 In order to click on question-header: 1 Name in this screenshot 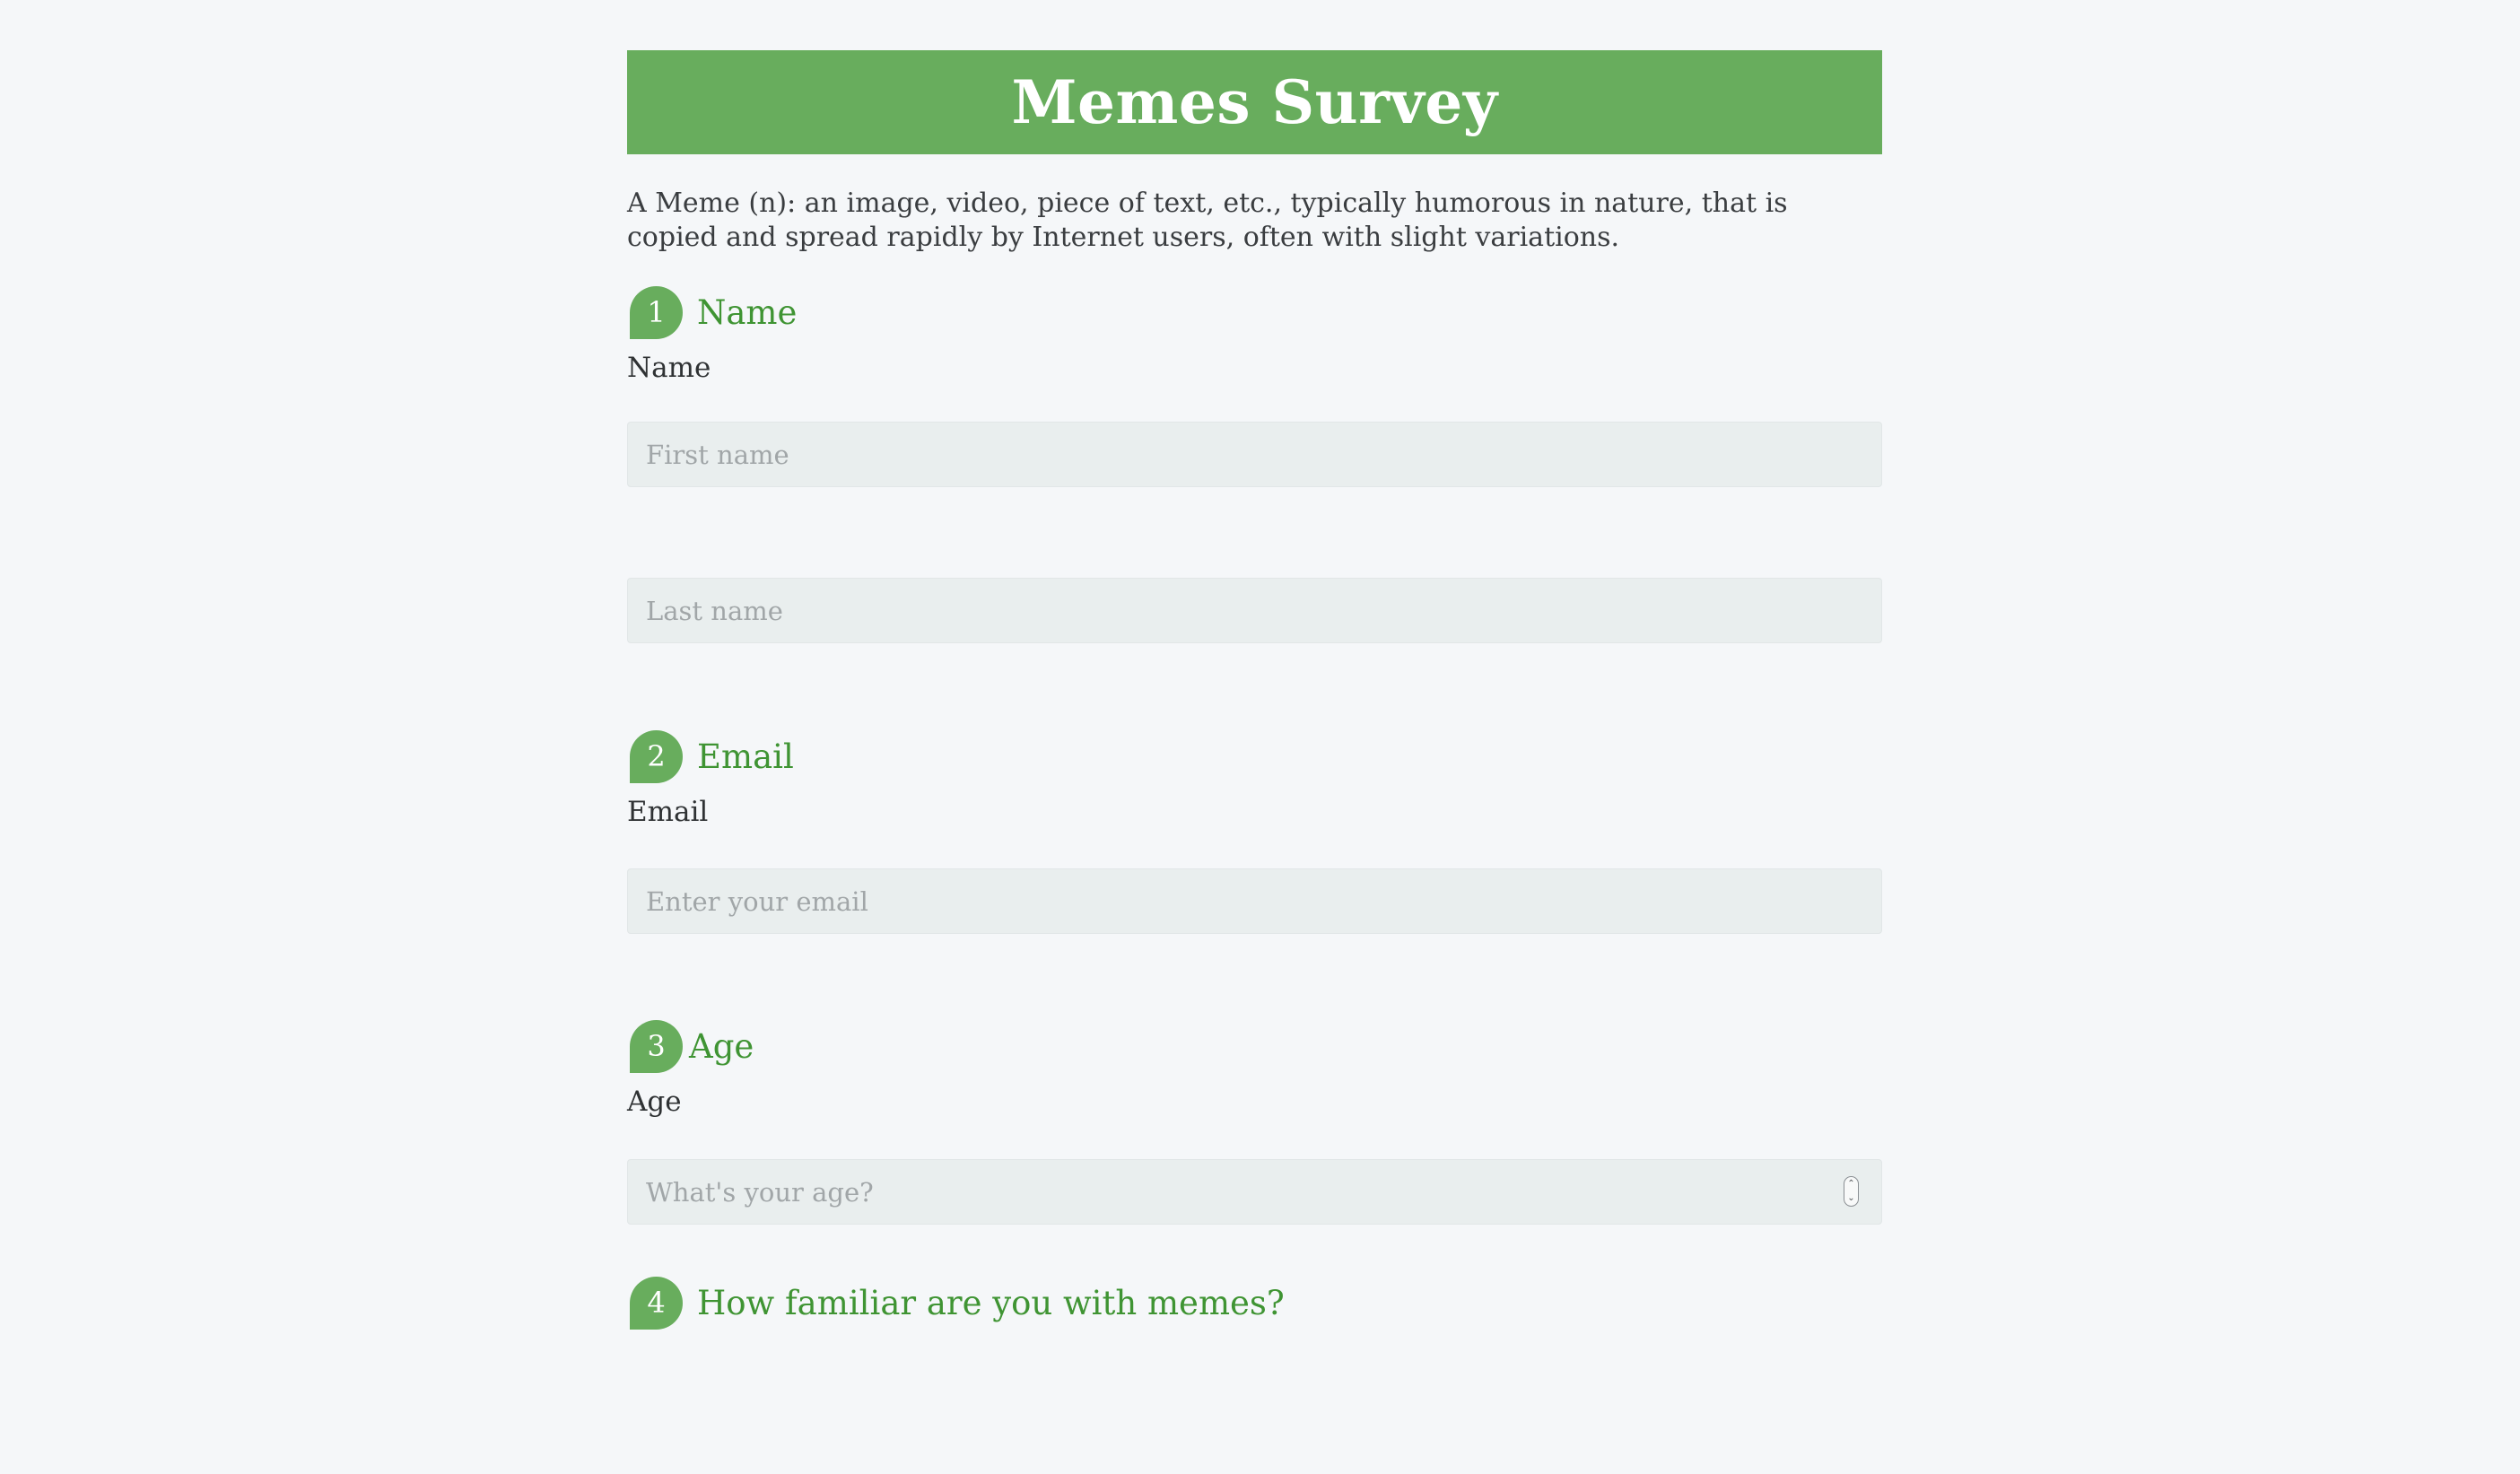, I will do `click(1254, 312)`.